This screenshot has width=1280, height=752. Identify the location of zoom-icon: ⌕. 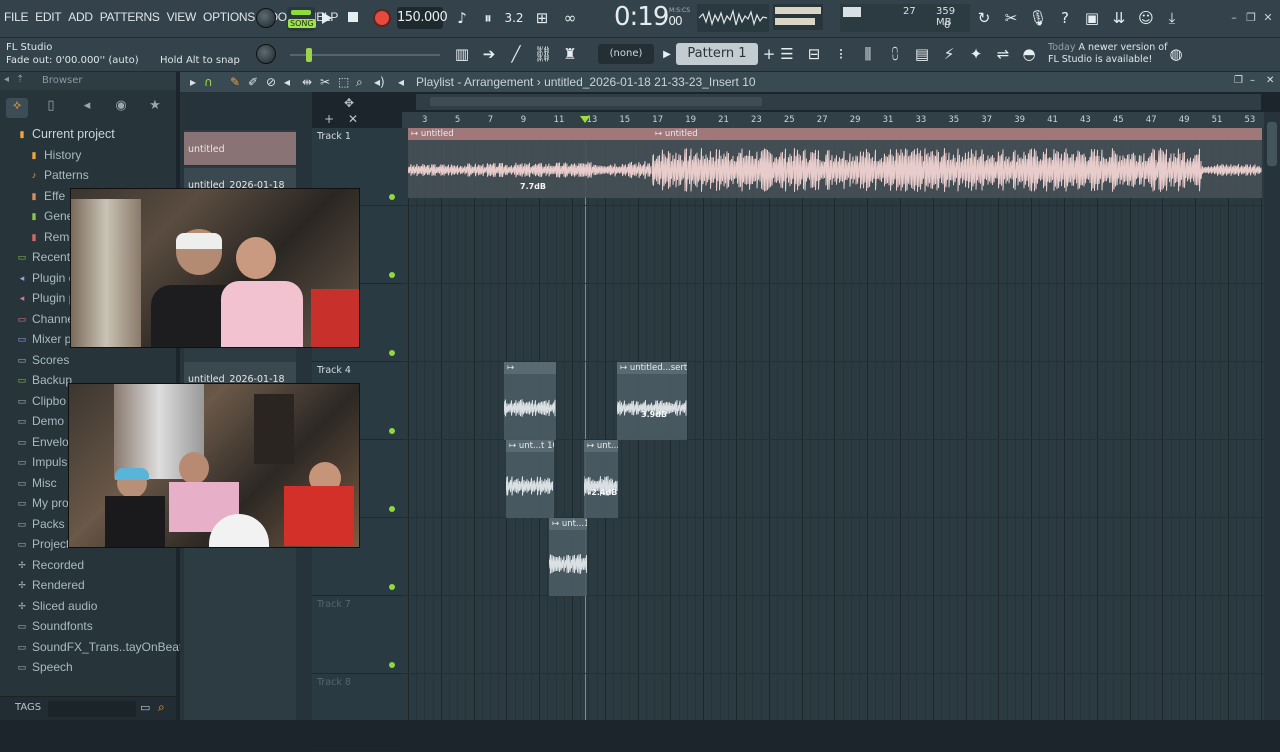
(359, 82).